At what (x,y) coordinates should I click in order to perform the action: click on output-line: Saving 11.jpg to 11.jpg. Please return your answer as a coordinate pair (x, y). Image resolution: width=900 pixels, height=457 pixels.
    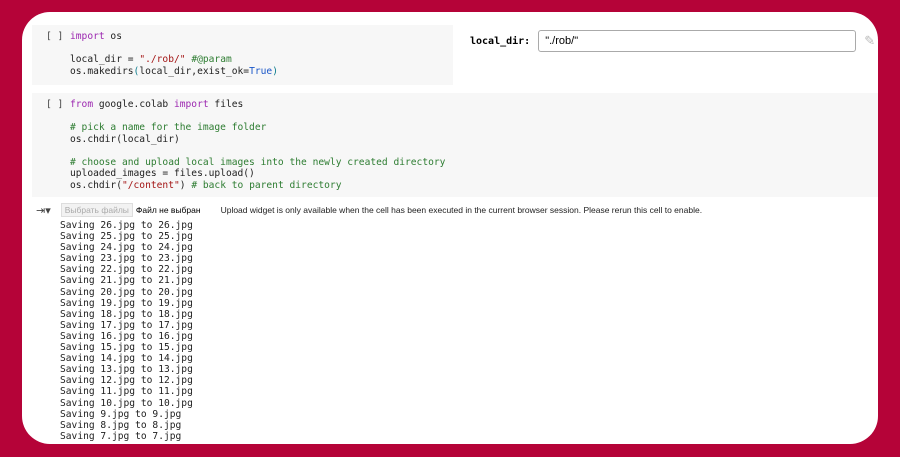
    Looking at the image, I should click on (126, 392).